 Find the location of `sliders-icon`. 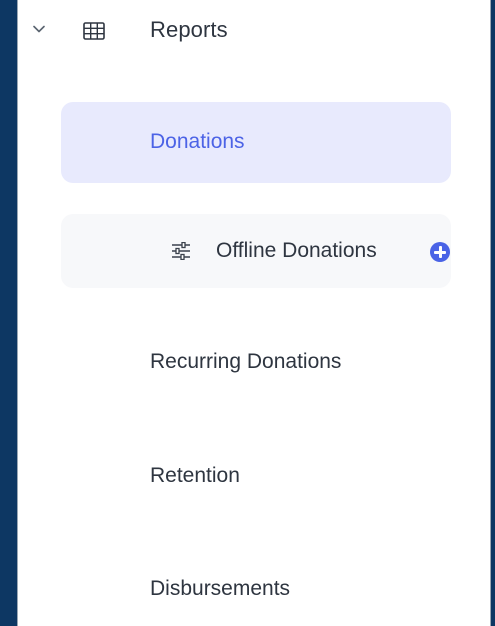

sliders-icon is located at coordinates (181, 251).